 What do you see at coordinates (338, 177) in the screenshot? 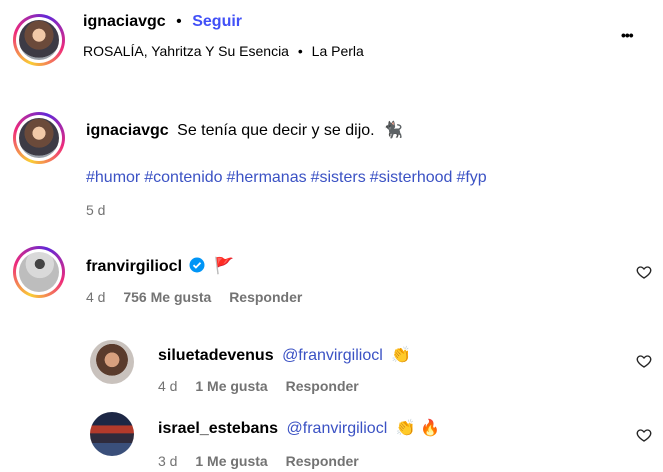
I see `hashtag-link: #sisters` at bounding box center [338, 177].